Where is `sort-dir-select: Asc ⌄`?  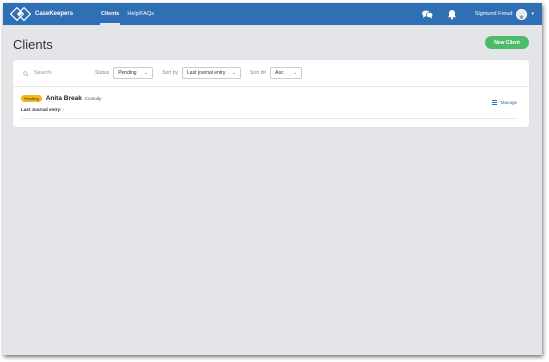 sort-dir-select: Asc ⌄ is located at coordinates (286, 73).